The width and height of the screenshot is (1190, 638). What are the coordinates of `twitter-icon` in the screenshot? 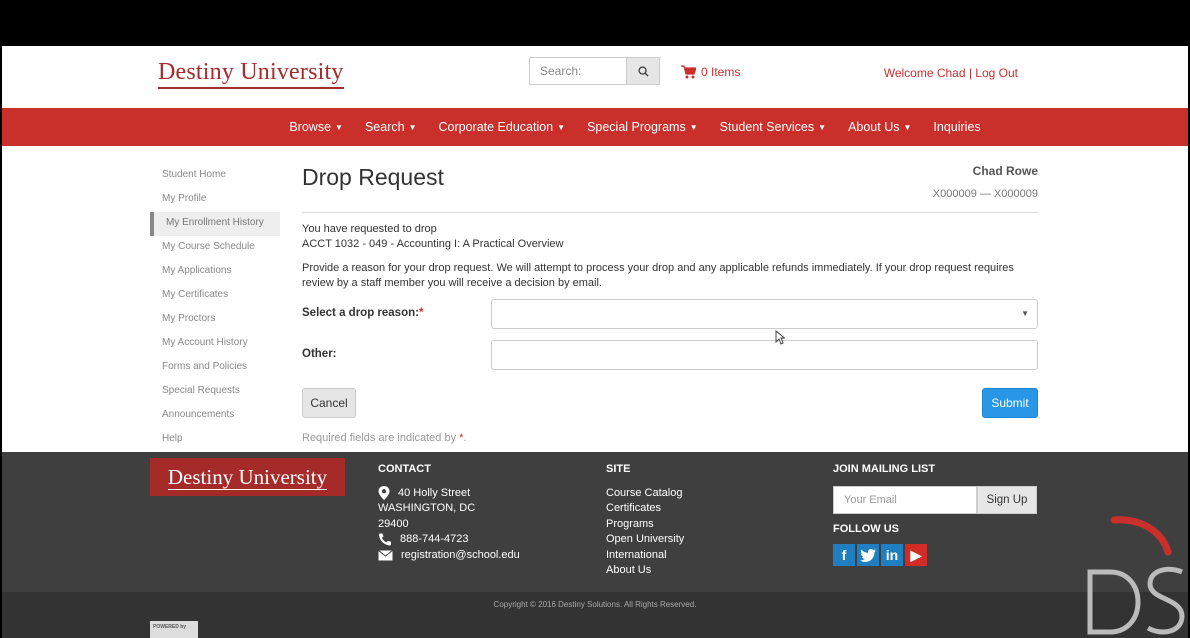 It's located at (868, 555).